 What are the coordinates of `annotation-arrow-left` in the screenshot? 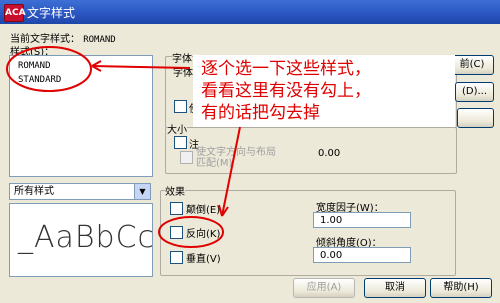 It's located at (141, 67).